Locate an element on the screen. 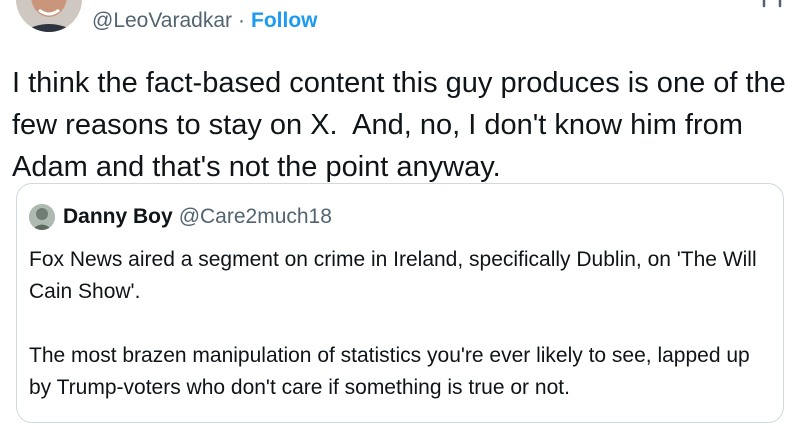 Image resolution: width=800 pixels, height=423 pixels. author-handle-row: @LeoVaradkar · Follow is located at coordinates (205, 21).